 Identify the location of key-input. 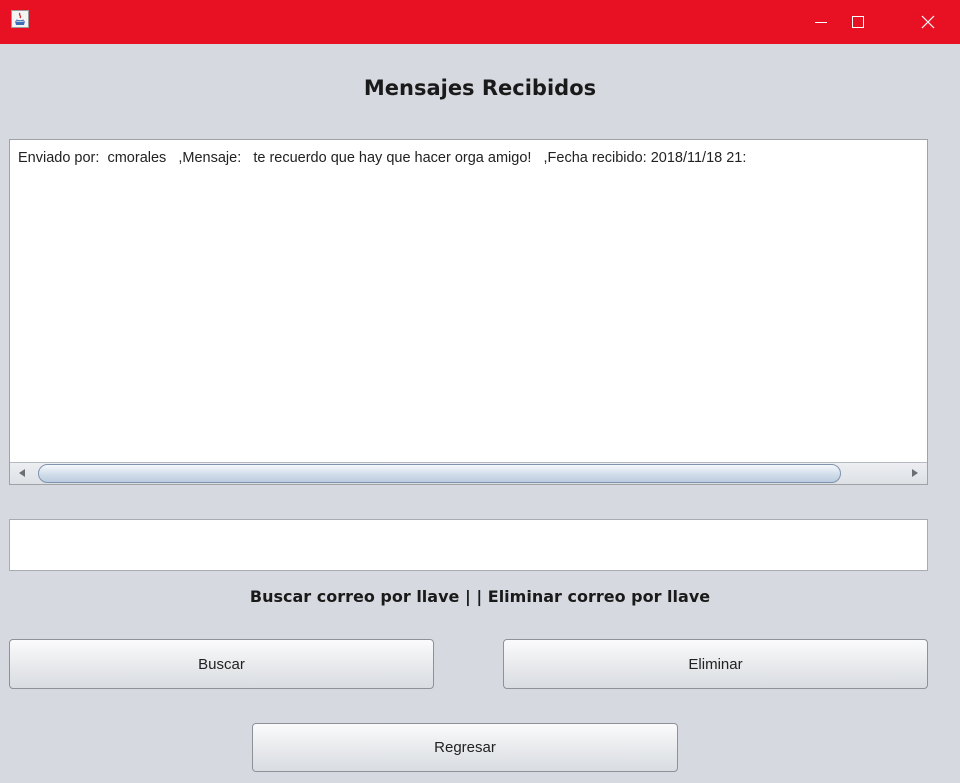
(468, 545).